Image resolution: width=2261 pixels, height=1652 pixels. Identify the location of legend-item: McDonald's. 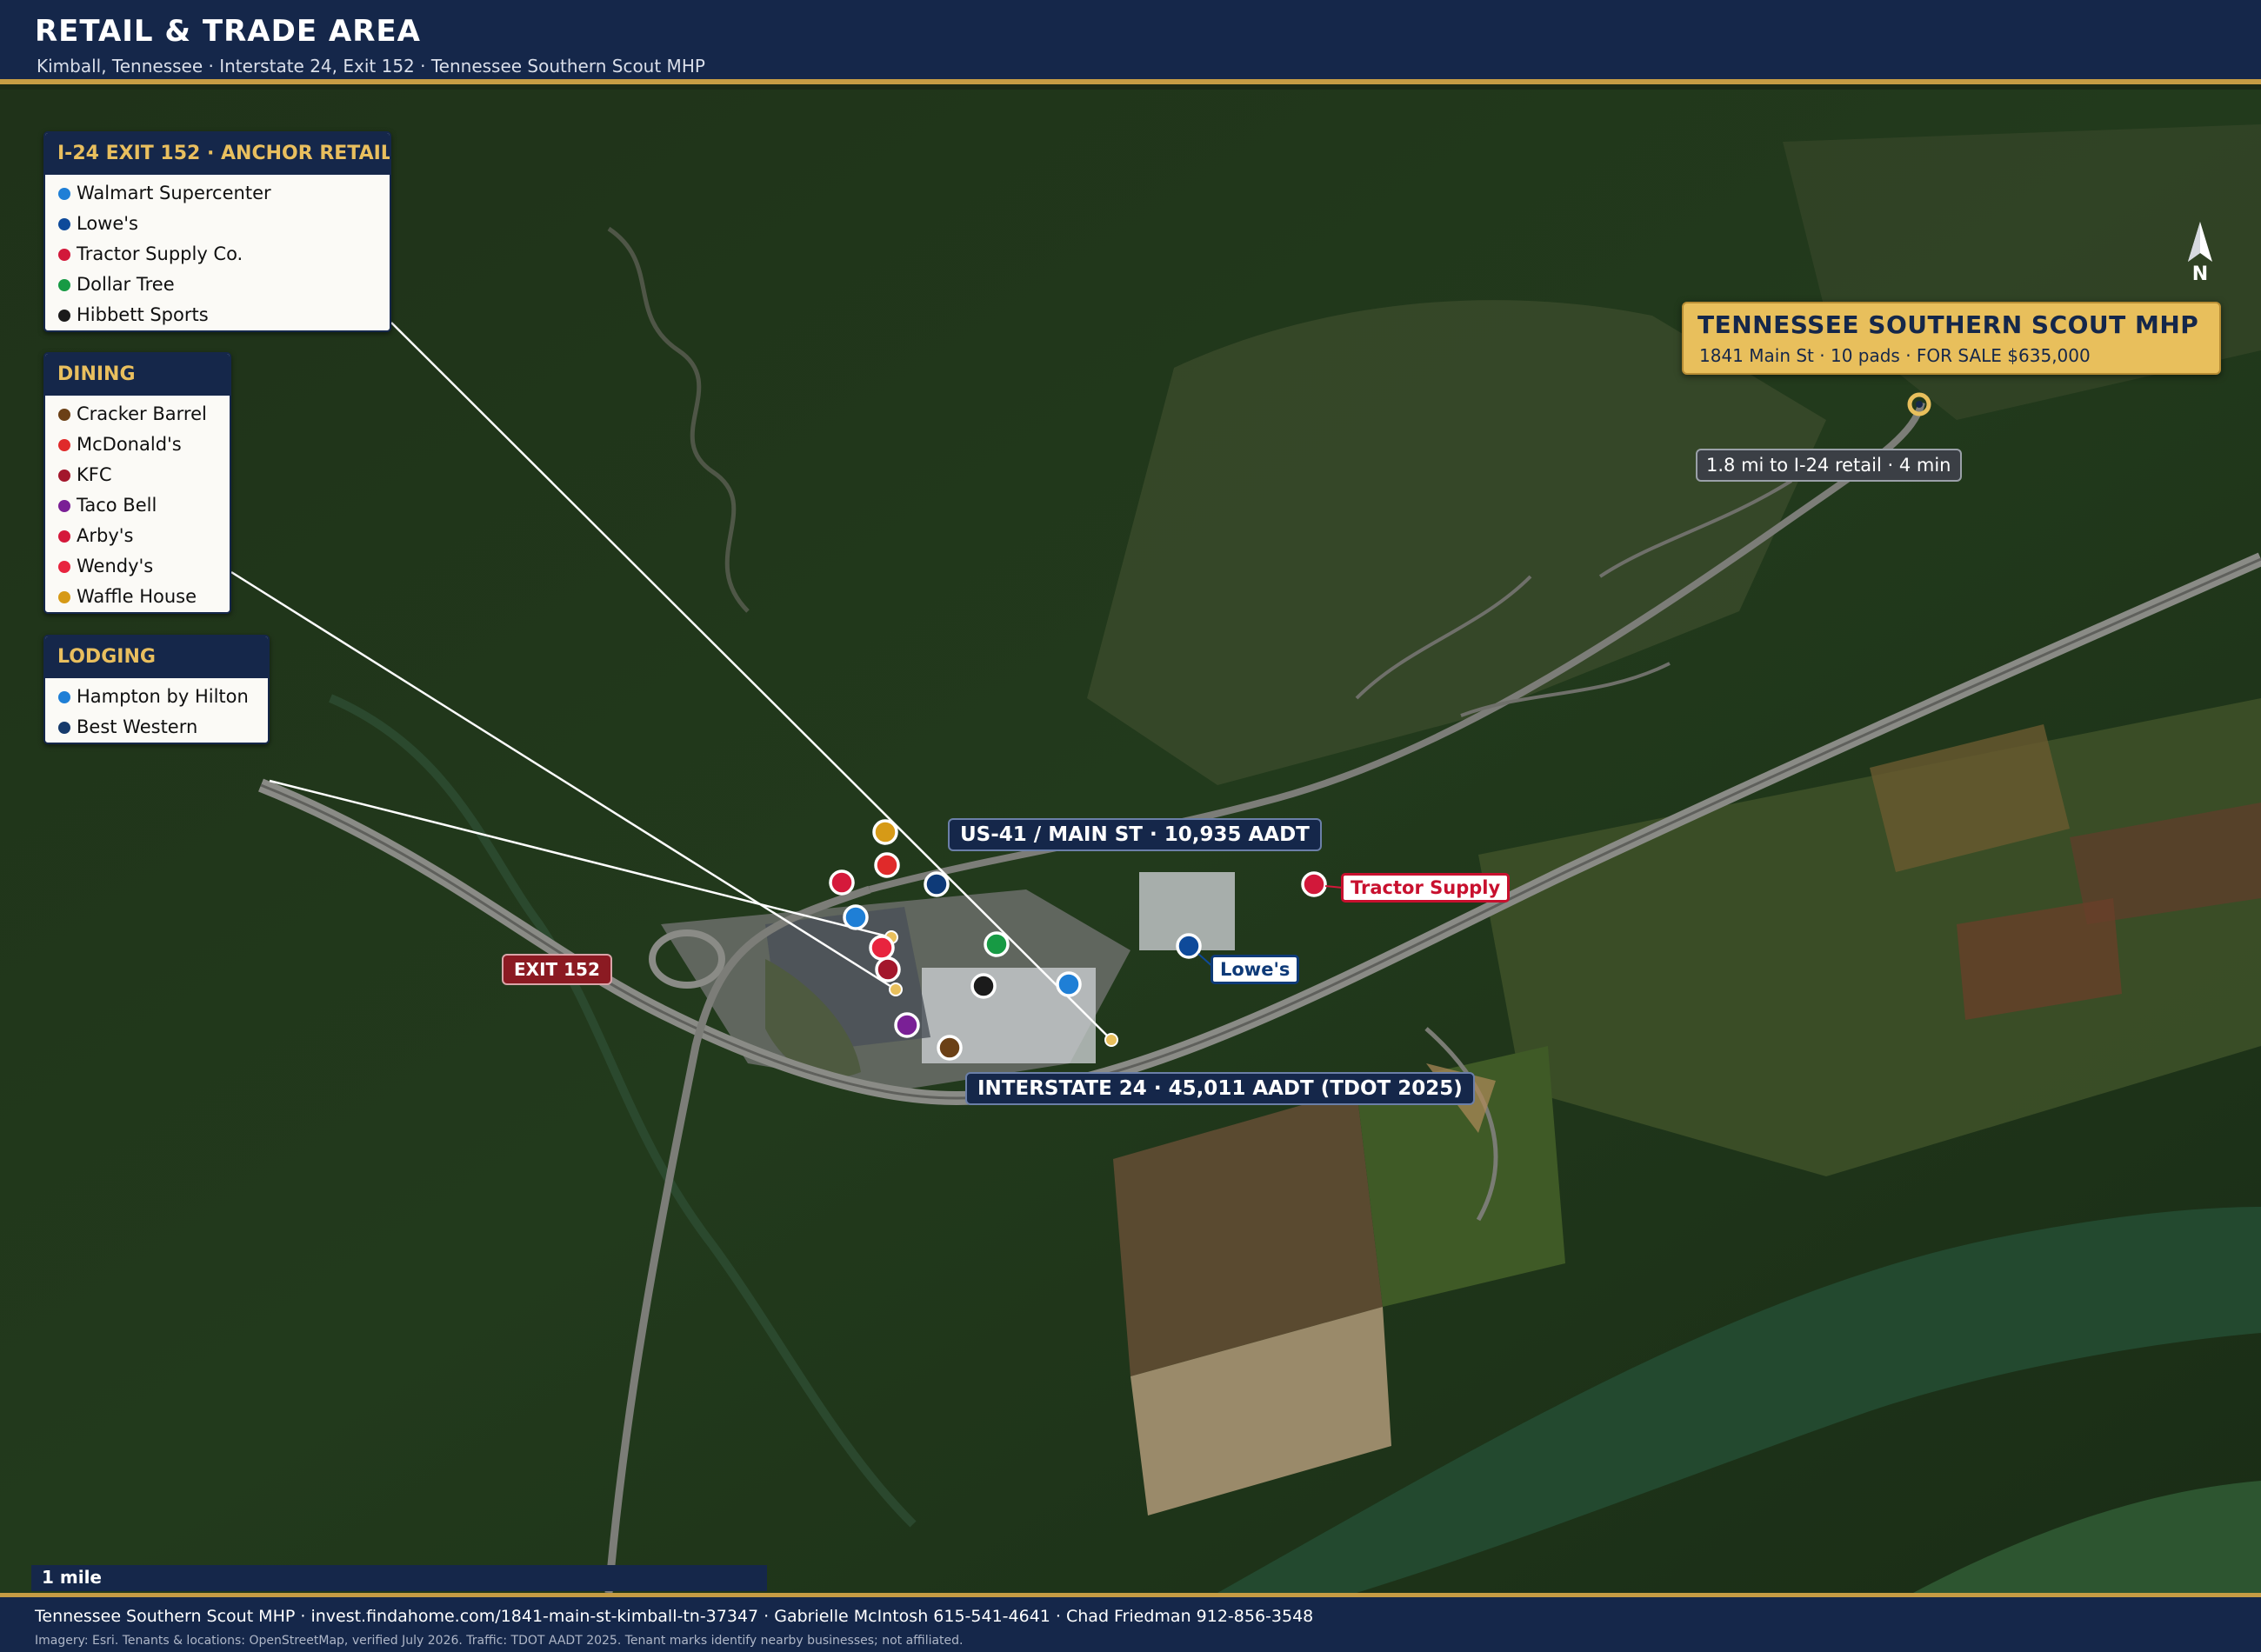
(137, 445).